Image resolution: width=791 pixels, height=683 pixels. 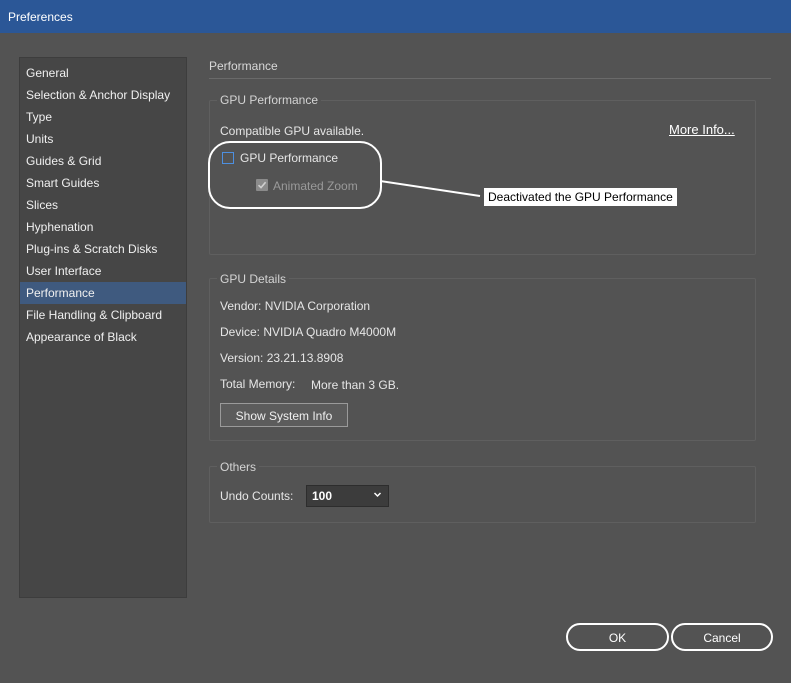 I want to click on sidebar-item-general: General, so click(x=103, y=73).